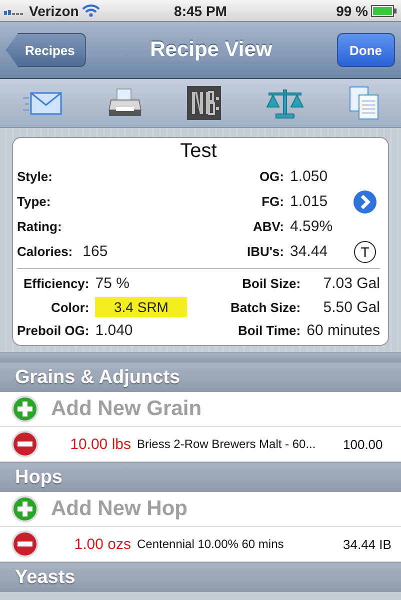 The image size is (401, 600). I want to click on field-label: Rating:, so click(39, 226).